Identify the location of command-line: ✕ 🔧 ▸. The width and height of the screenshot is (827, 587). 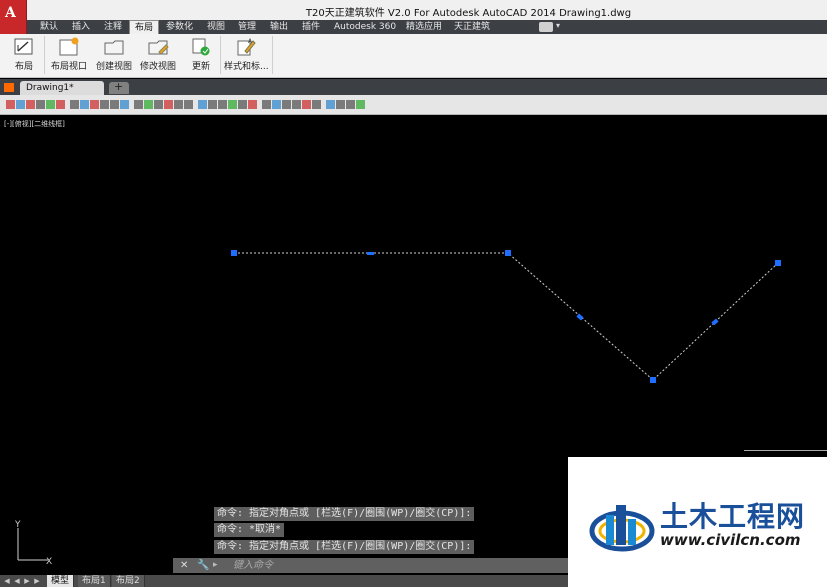
(370, 565).